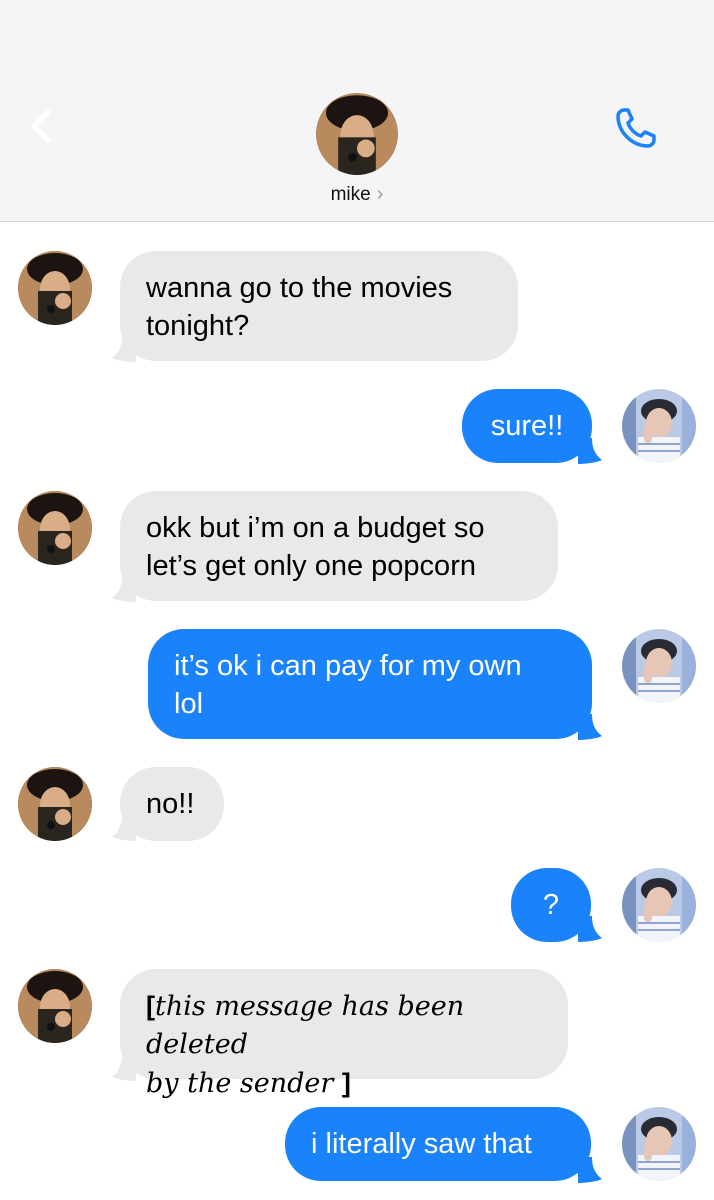 The image size is (714, 1200). Describe the element at coordinates (421, 1144) in the screenshot. I see `message-text: i literally saw that` at that location.